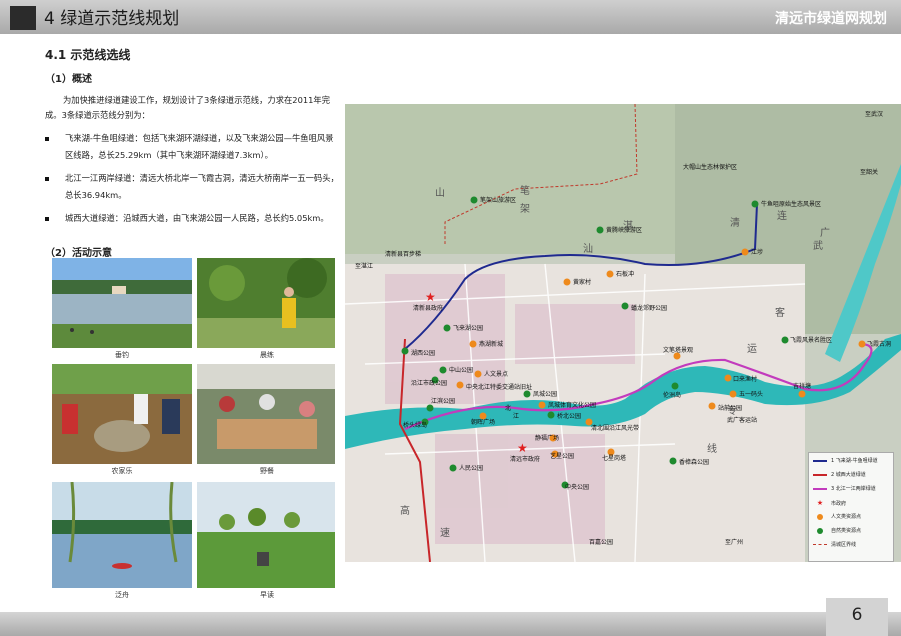  Describe the element at coordinates (820, 516) in the screenshot. I see `orange-dot-icon` at that location.